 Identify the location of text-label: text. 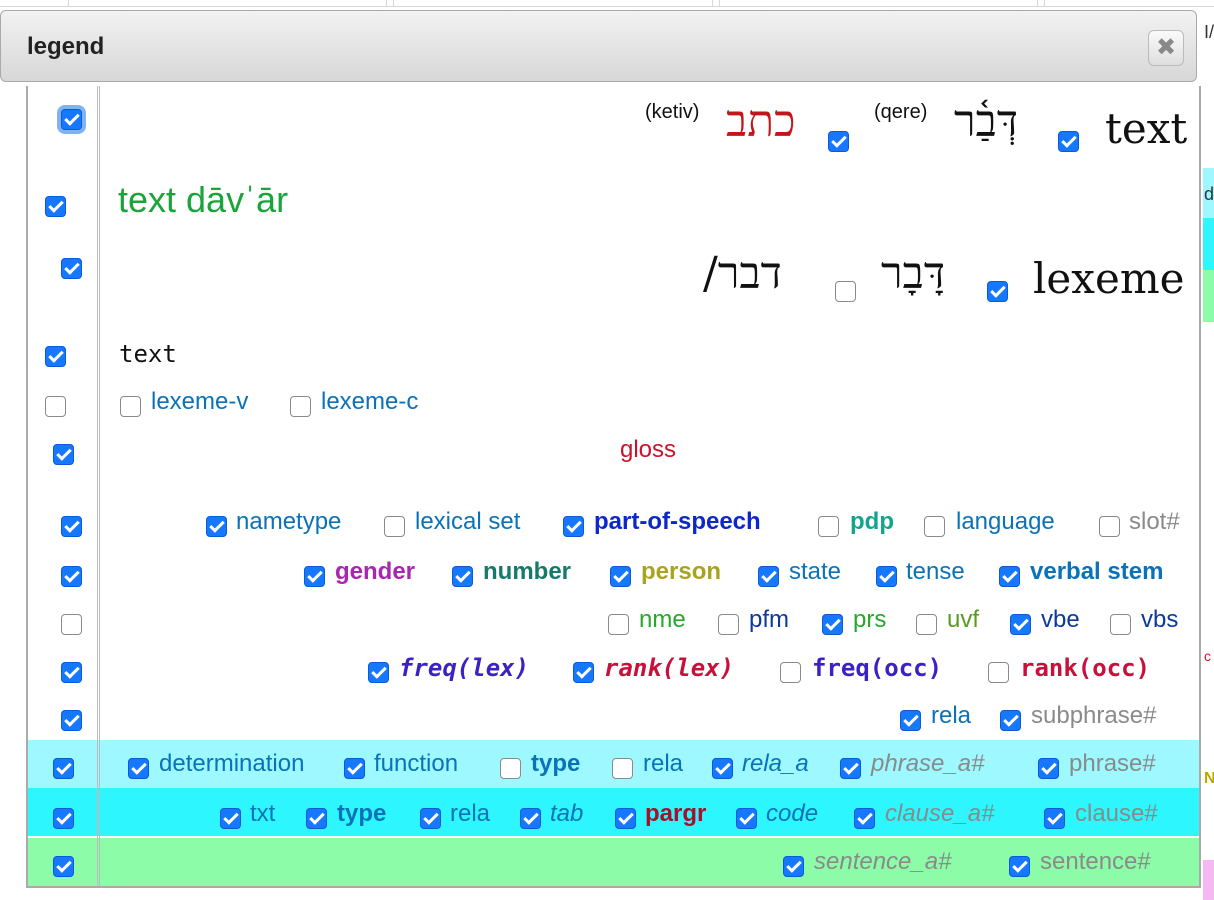
(1146, 128).